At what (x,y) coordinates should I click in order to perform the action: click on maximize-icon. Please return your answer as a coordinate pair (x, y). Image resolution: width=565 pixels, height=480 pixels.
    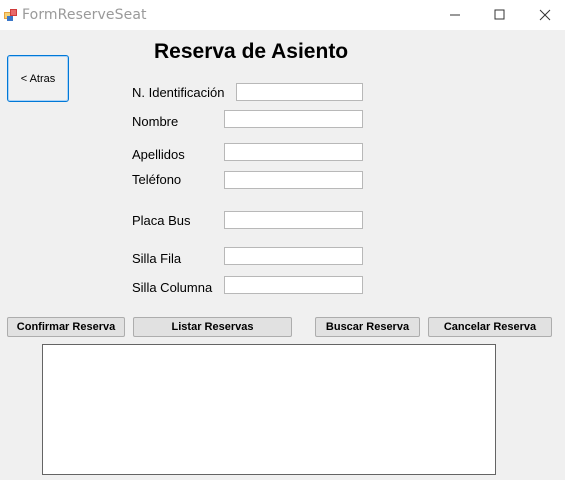
    Looking at the image, I should click on (499, 14).